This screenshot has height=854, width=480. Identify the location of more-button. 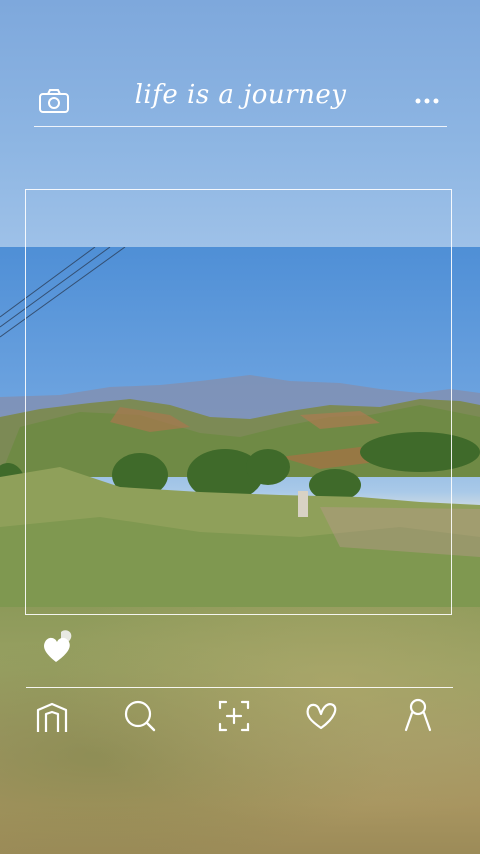
(427, 101).